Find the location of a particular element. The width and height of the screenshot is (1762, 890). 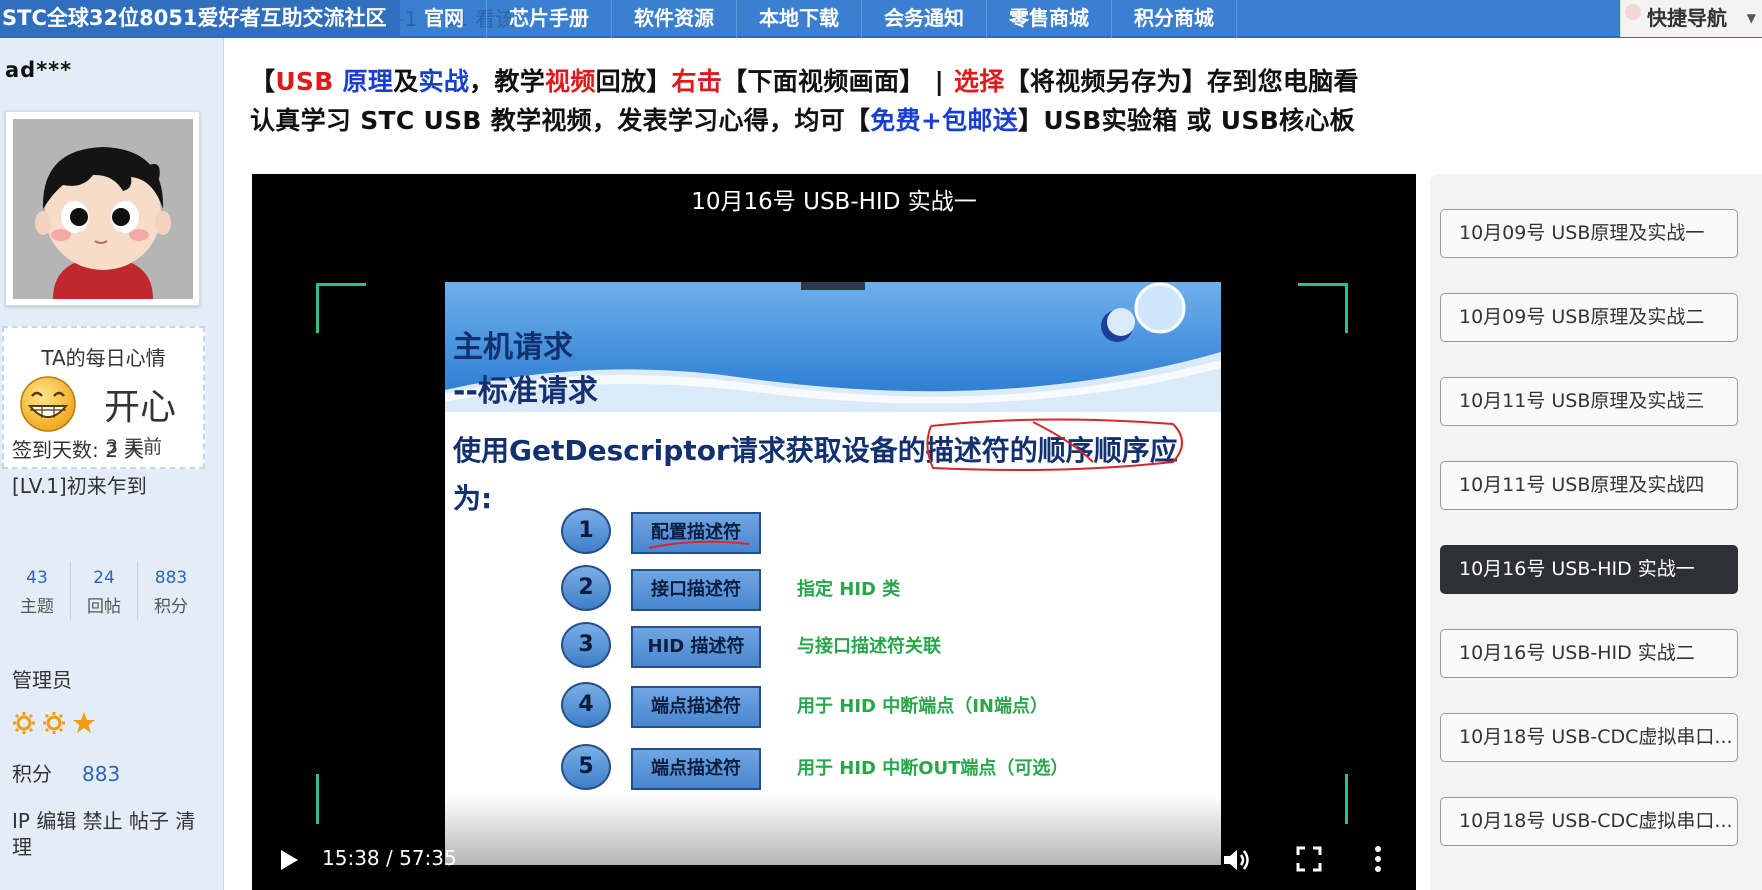

main-nav: 官网 芯片手册 软件资源 本地下载 会务通知 零售商城 积分商城 is located at coordinates (819, 19).